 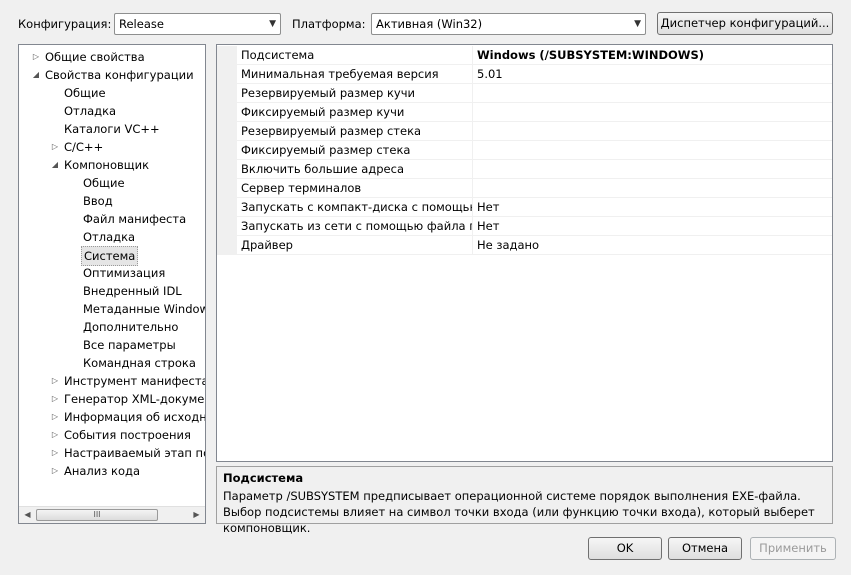 I want to click on tree-item-label: Общие свойства, so click(x=95, y=57).